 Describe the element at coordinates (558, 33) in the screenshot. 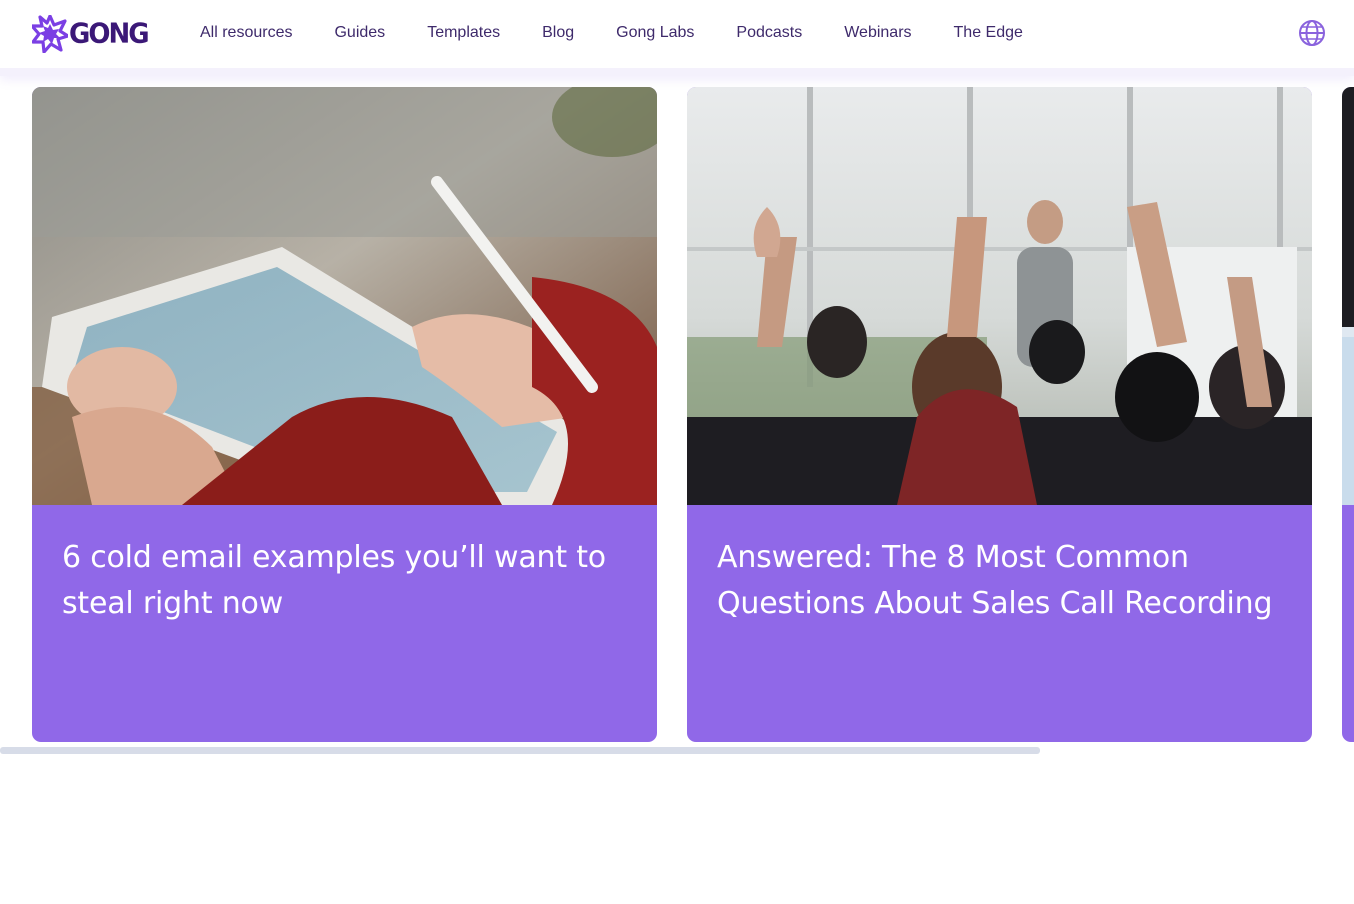

I see `nav-blog: Blog` at that location.